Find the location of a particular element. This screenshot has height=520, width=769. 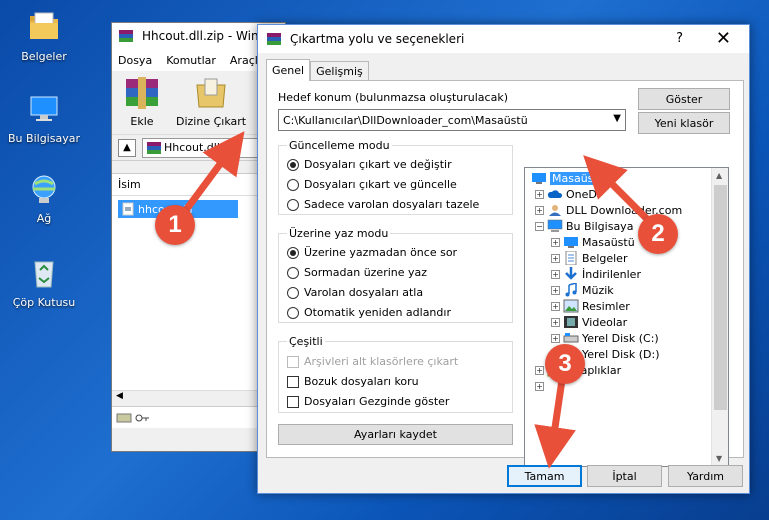

tree-node-label: Masaüstü is located at coordinates (578, 178).